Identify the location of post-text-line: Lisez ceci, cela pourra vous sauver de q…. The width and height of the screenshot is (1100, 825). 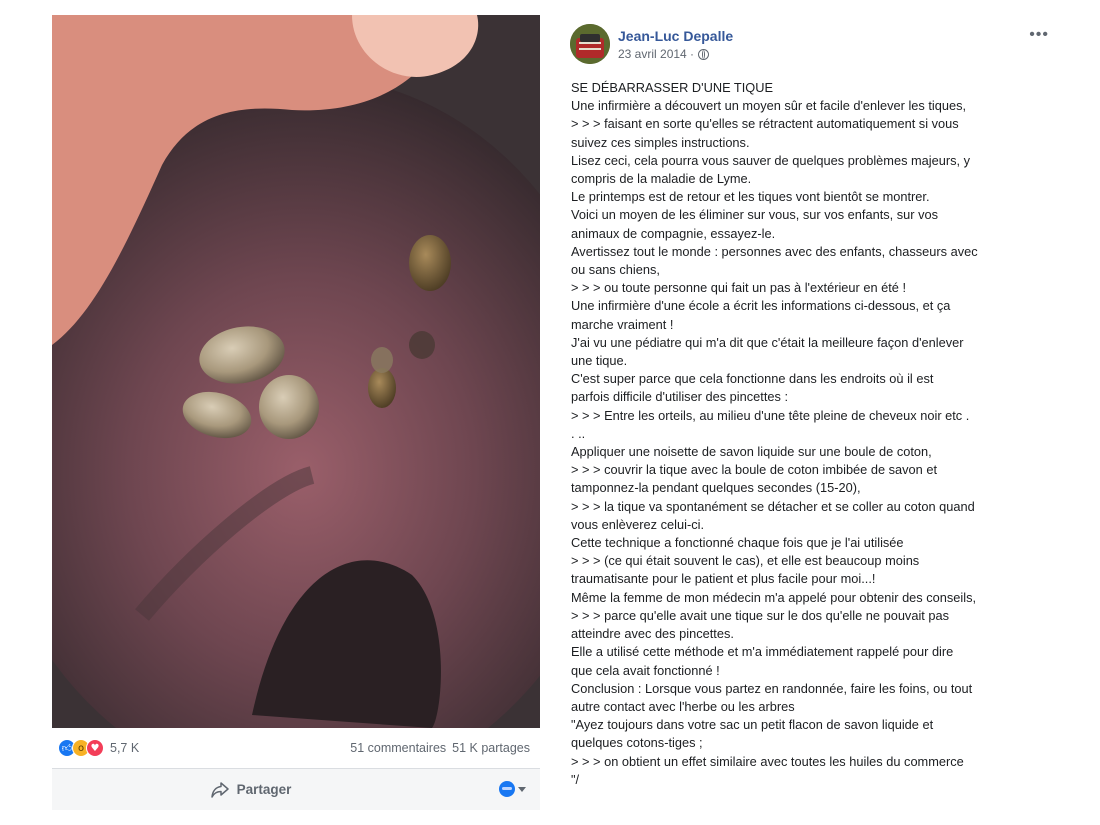
(771, 160).